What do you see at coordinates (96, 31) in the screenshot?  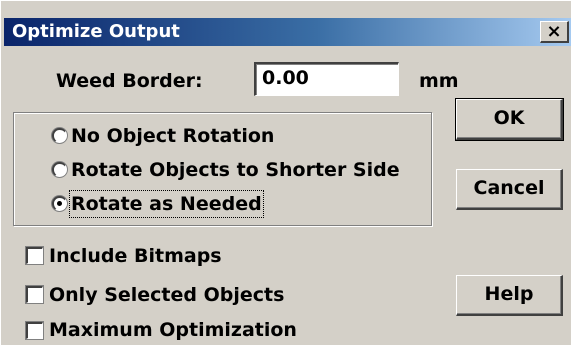 I see `window-title: Optimize Output` at bounding box center [96, 31].